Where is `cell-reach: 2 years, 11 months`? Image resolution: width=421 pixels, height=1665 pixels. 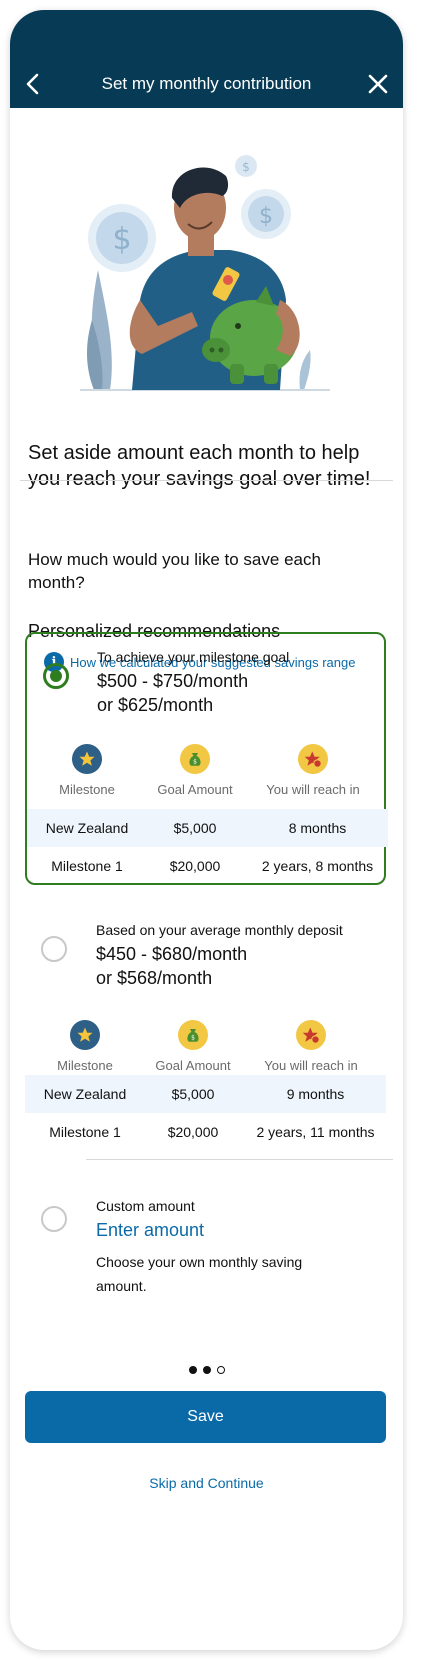 cell-reach: 2 years, 11 months is located at coordinates (315, 1132).